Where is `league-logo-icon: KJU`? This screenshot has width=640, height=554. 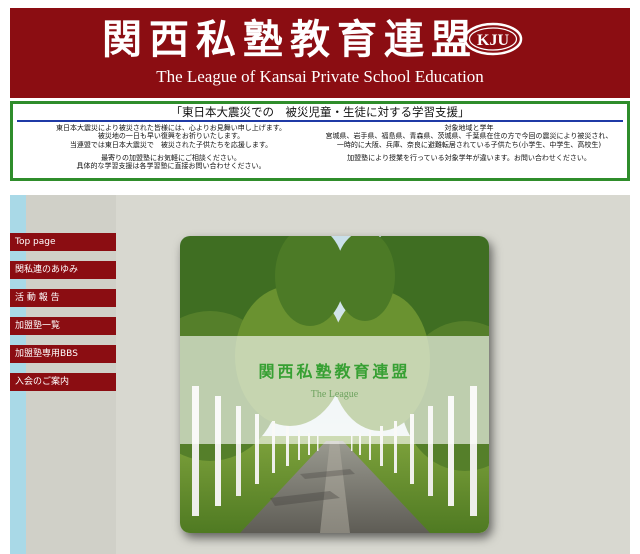 league-logo-icon: KJU is located at coordinates (493, 39).